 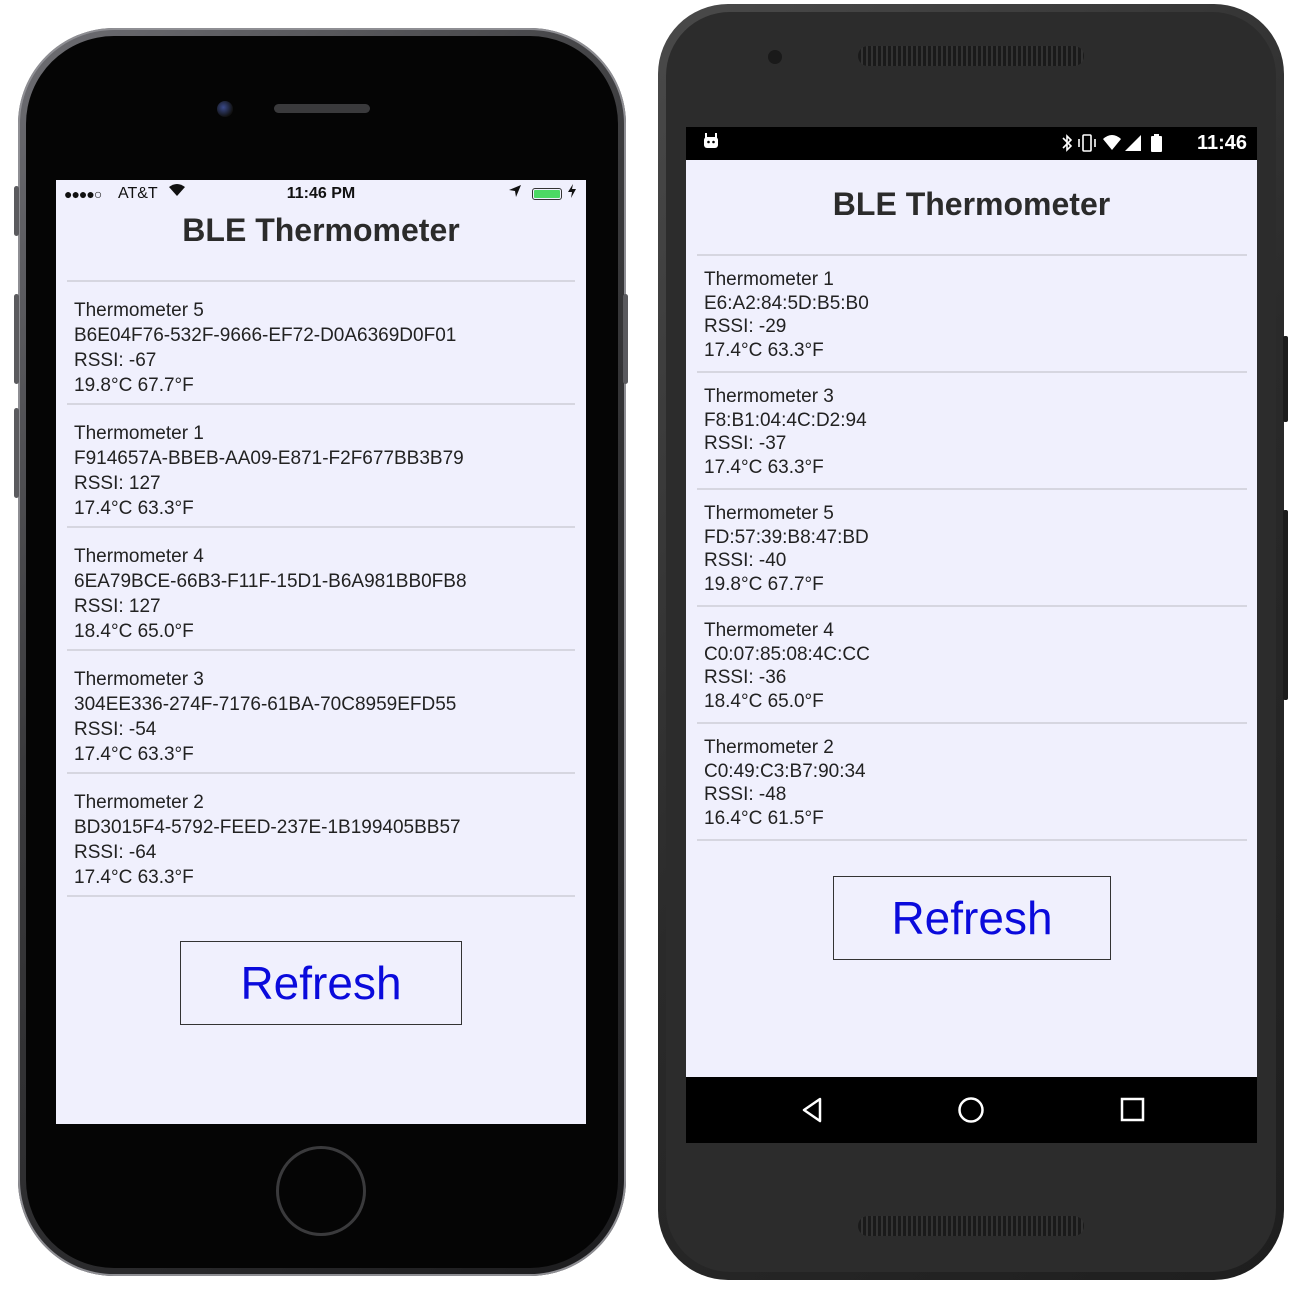 What do you see at coordinates (1285, 605) in the screenshot?
I see `android-volume-rocker` at bounding box center [1285, 605].